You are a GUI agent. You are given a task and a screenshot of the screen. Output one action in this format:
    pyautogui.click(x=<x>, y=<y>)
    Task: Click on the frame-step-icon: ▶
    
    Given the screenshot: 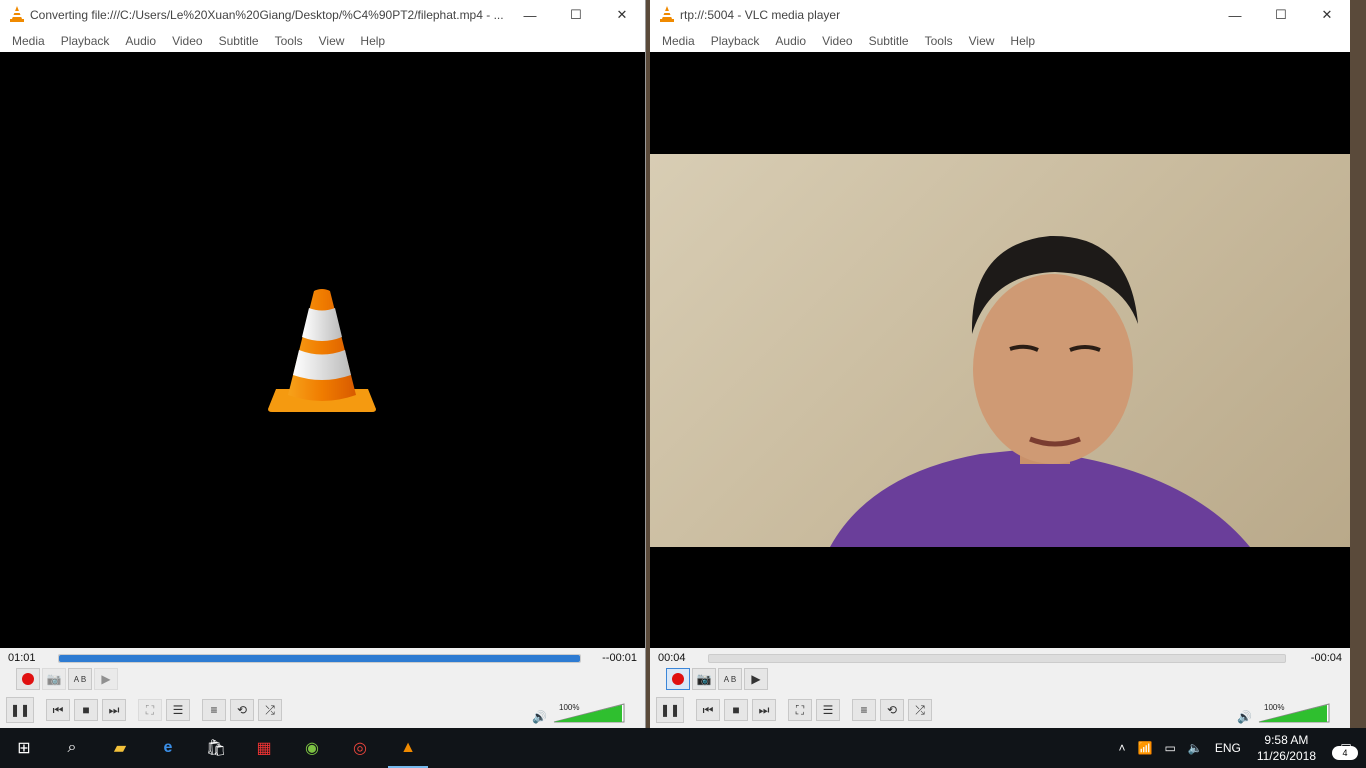 What is the action you would take?
    pyautogui.click(x=756, y=679)
    